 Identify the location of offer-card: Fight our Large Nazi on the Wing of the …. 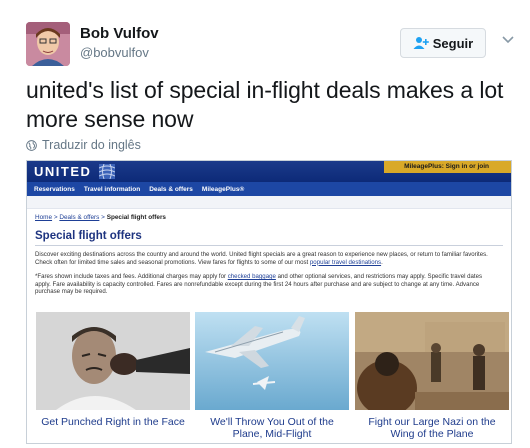
(432, 376).